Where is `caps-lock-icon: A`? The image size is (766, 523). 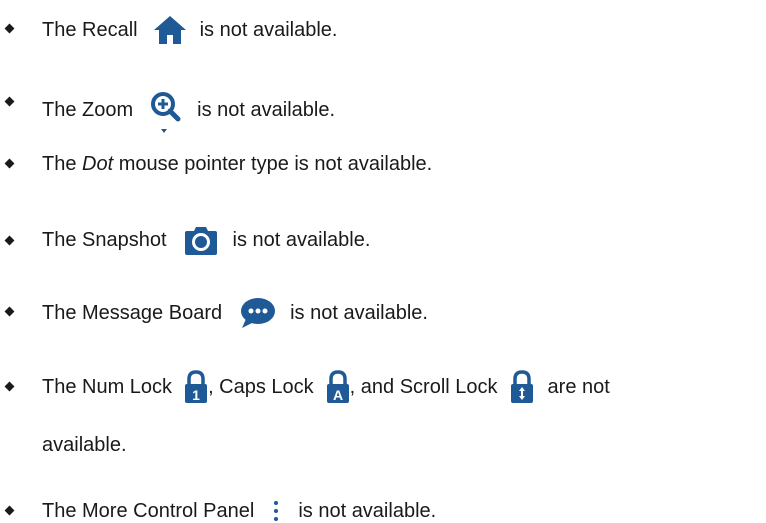
caps-lock-icon: A is located at coordinates (338, 387).